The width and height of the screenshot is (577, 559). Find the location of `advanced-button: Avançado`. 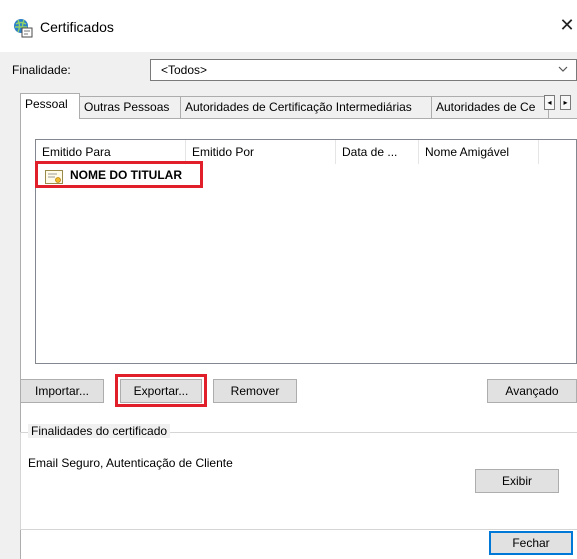

advanced-button: Avançado is located at coordinates (532, 391).